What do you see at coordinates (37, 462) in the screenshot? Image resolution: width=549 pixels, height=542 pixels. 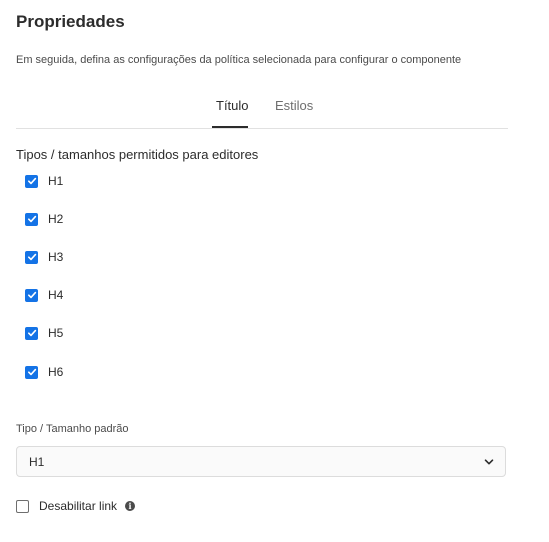 I see `select-value: H1` at bounding box center [37, 462].